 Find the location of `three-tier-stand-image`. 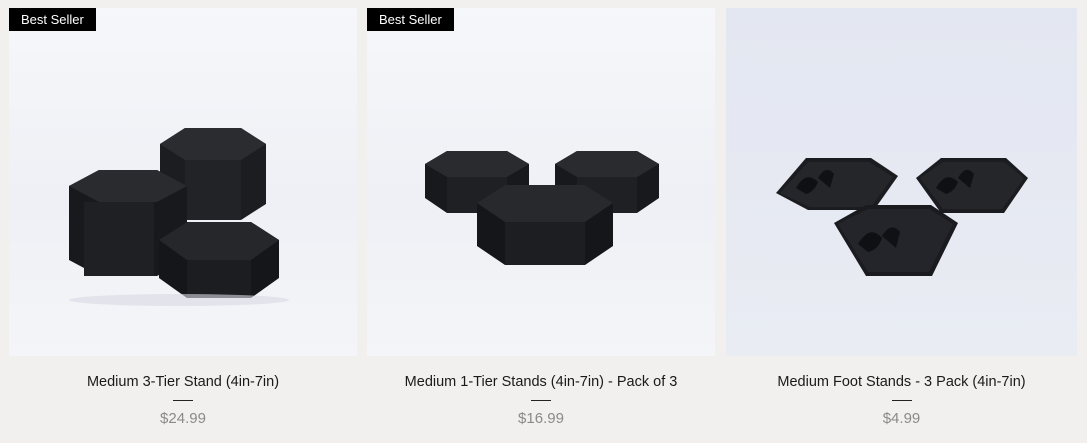

three-tier-stand-image is located at coordinates (179, 217).